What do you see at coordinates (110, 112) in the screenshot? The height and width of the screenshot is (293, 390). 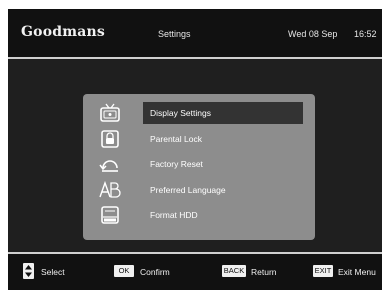 I see `tv-icon` at bounding box center [110, 112].